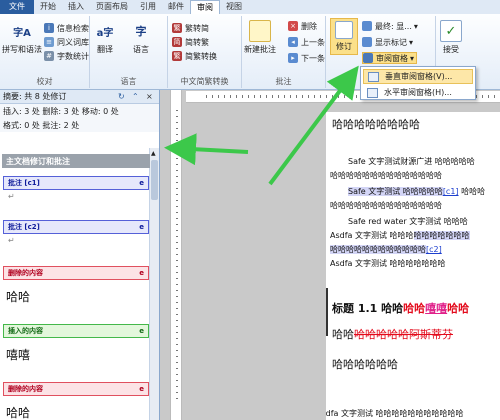 This screenshot has height=420, width=500. What do you see at coordinates (261, 125) in the screenshot?
I see `annotation-arrows` at bounding box center [261, 125].